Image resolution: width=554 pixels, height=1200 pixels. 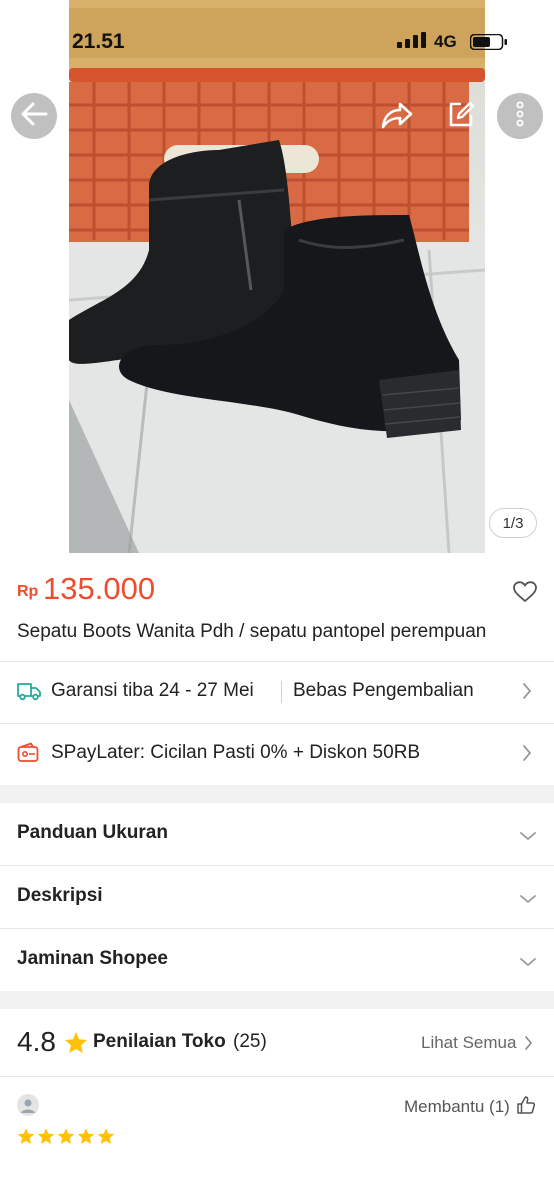 I want to click on shop-rating-header: 4.8 Penilaian Toko (25) Lihat Semua, so click(x=277, y=1042).